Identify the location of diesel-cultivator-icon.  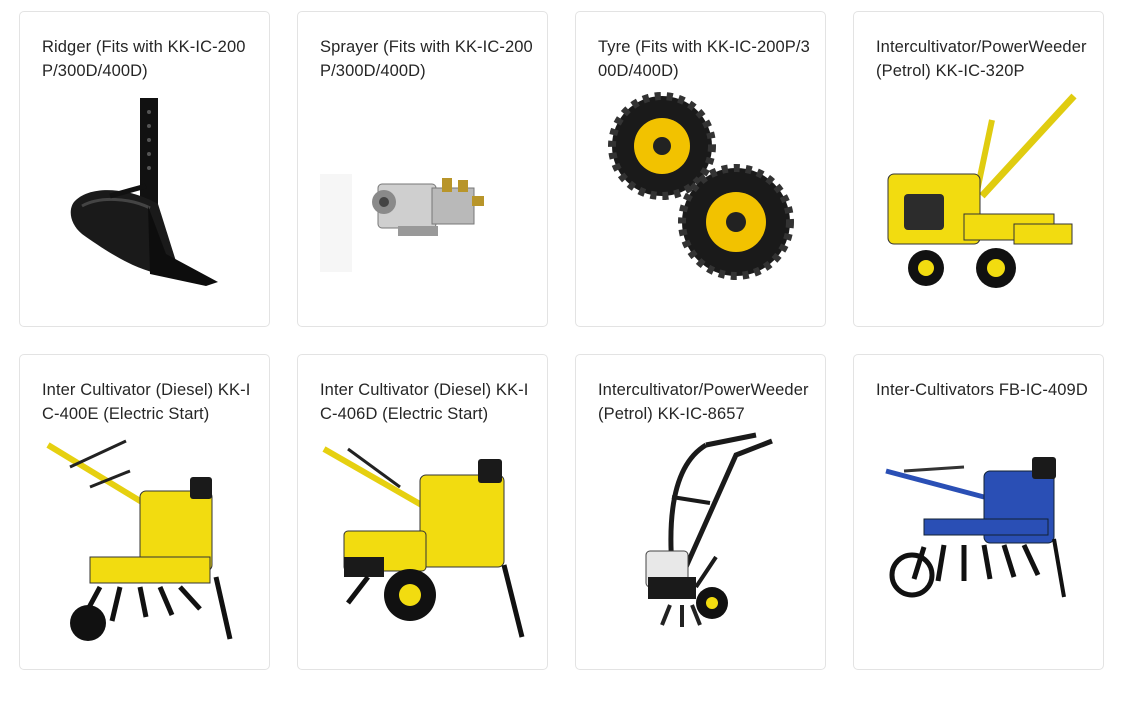
(145, 542).